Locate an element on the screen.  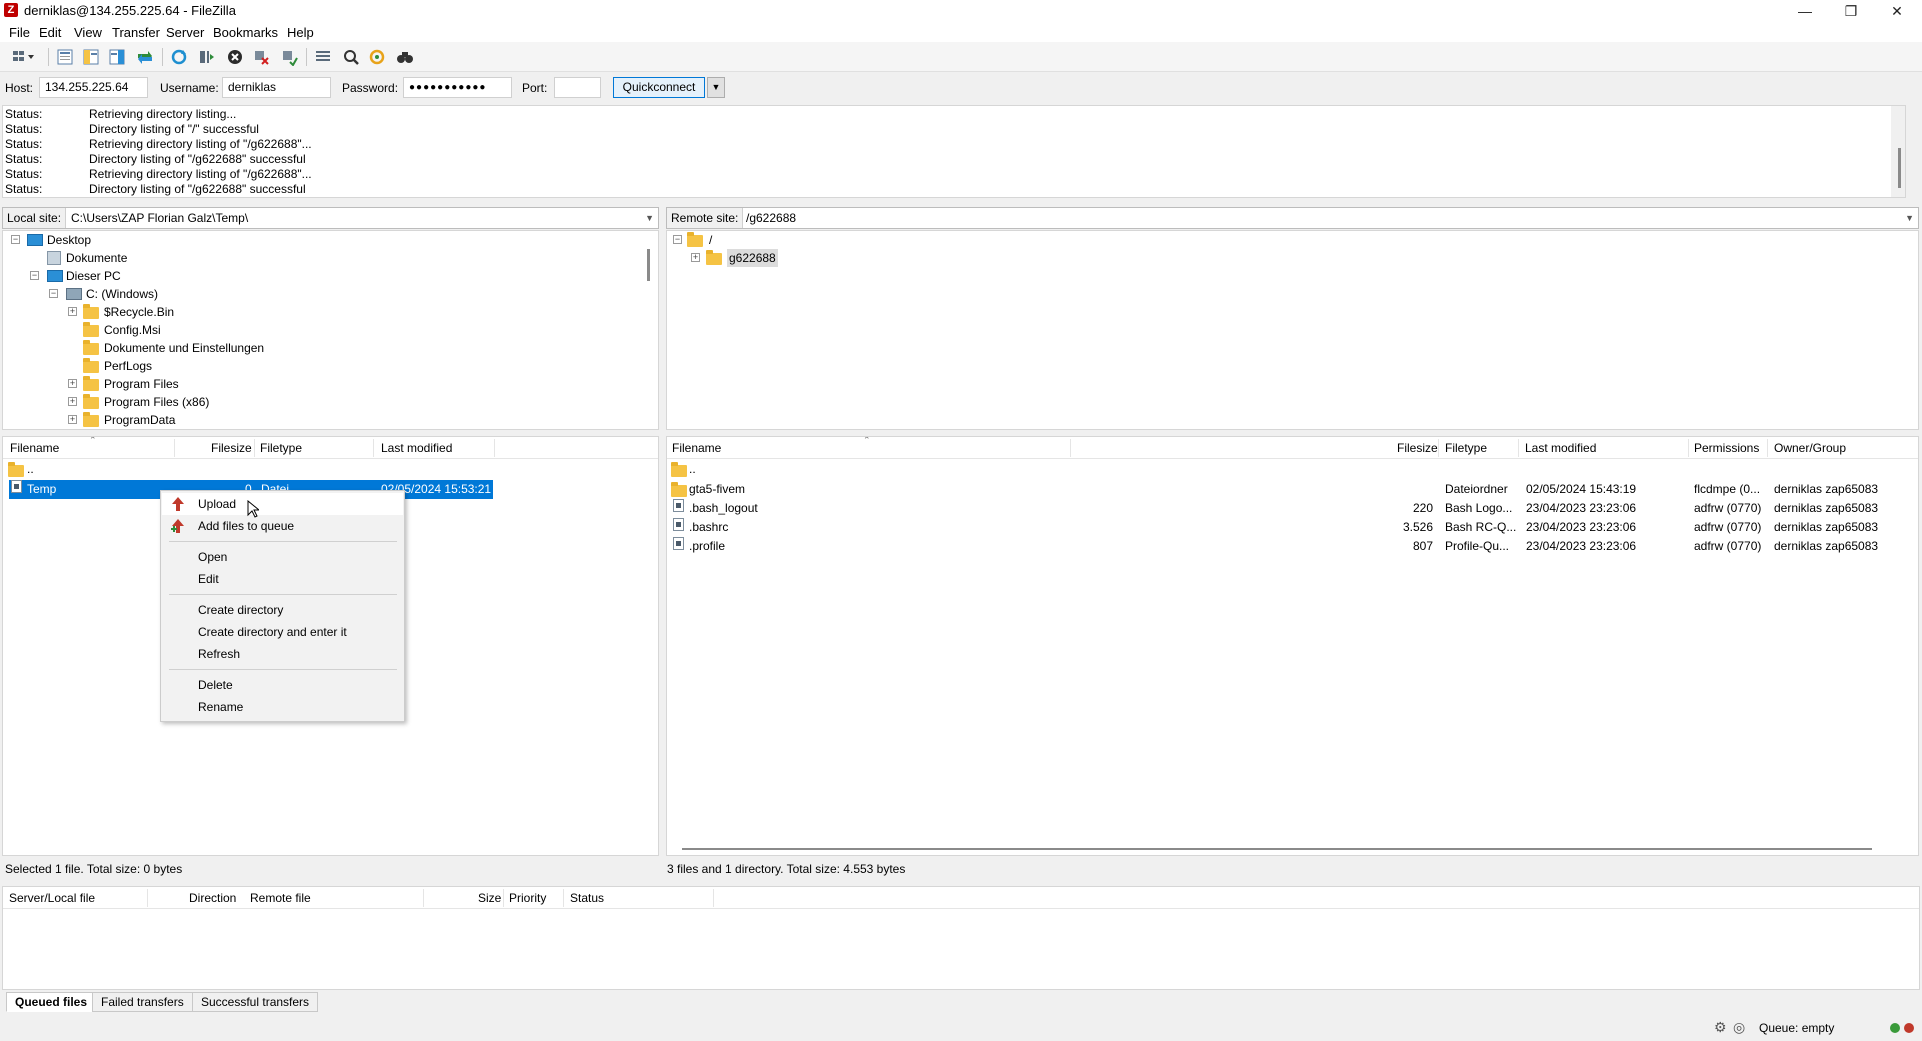
password-input: ●●●●●●●●●●● is located at coordinates (457, 87).